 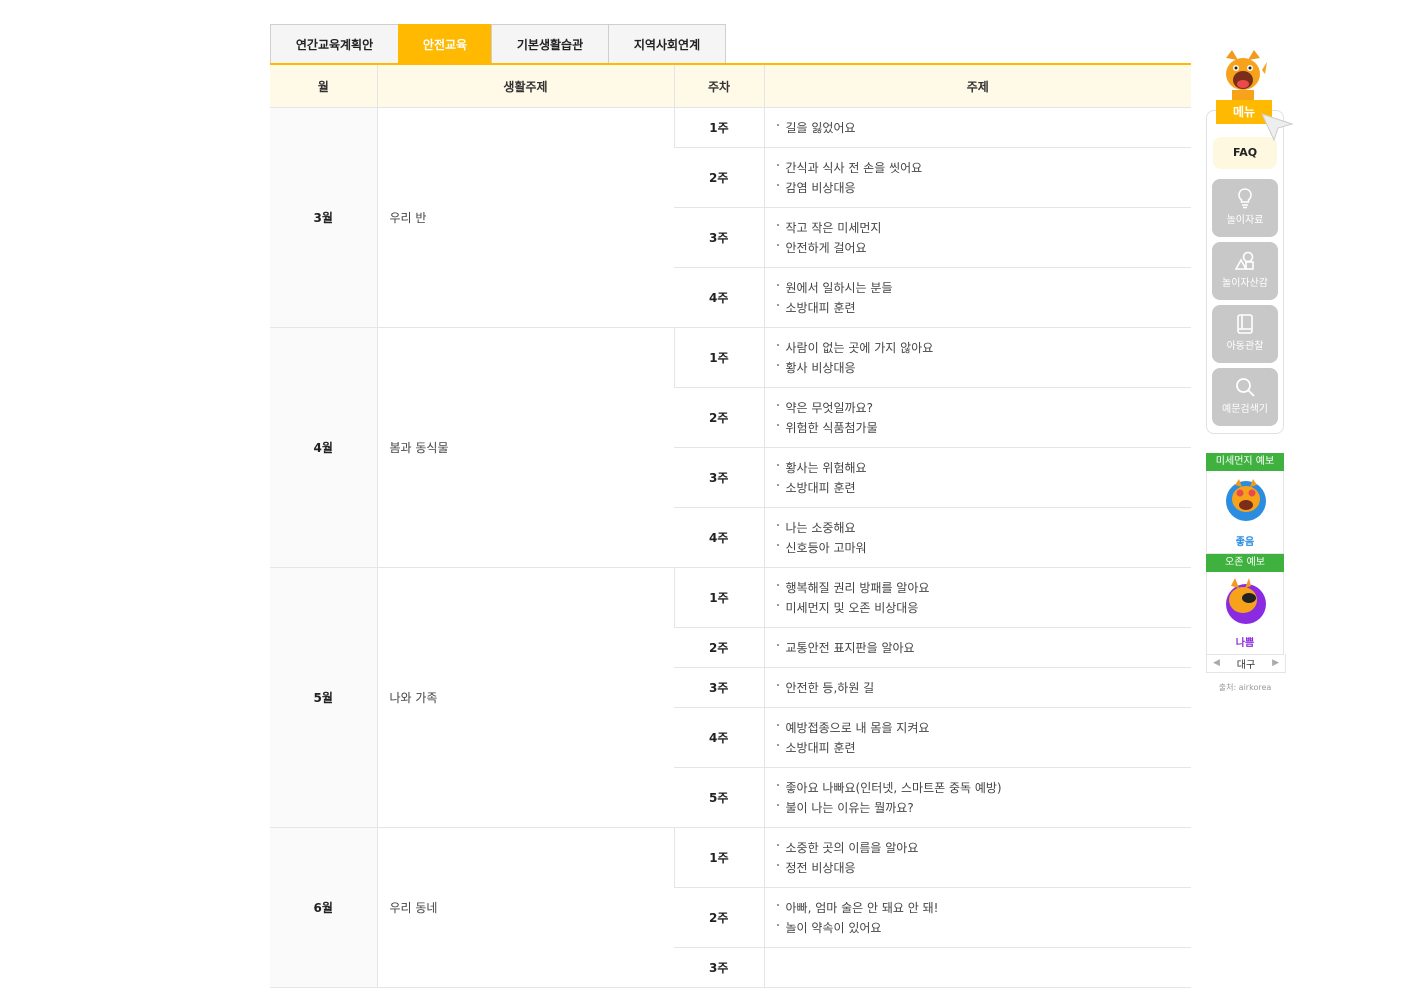 I want to click on topics-cell: 소중한 곳의 이름을 알아요 정전 비상대응, so click(x=977, y=857).